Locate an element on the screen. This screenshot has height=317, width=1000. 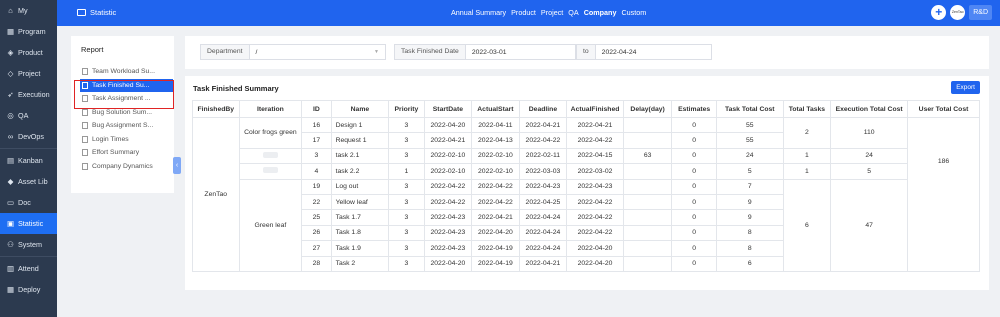
top-nav-project: Project is located at coordinates (552, 12).